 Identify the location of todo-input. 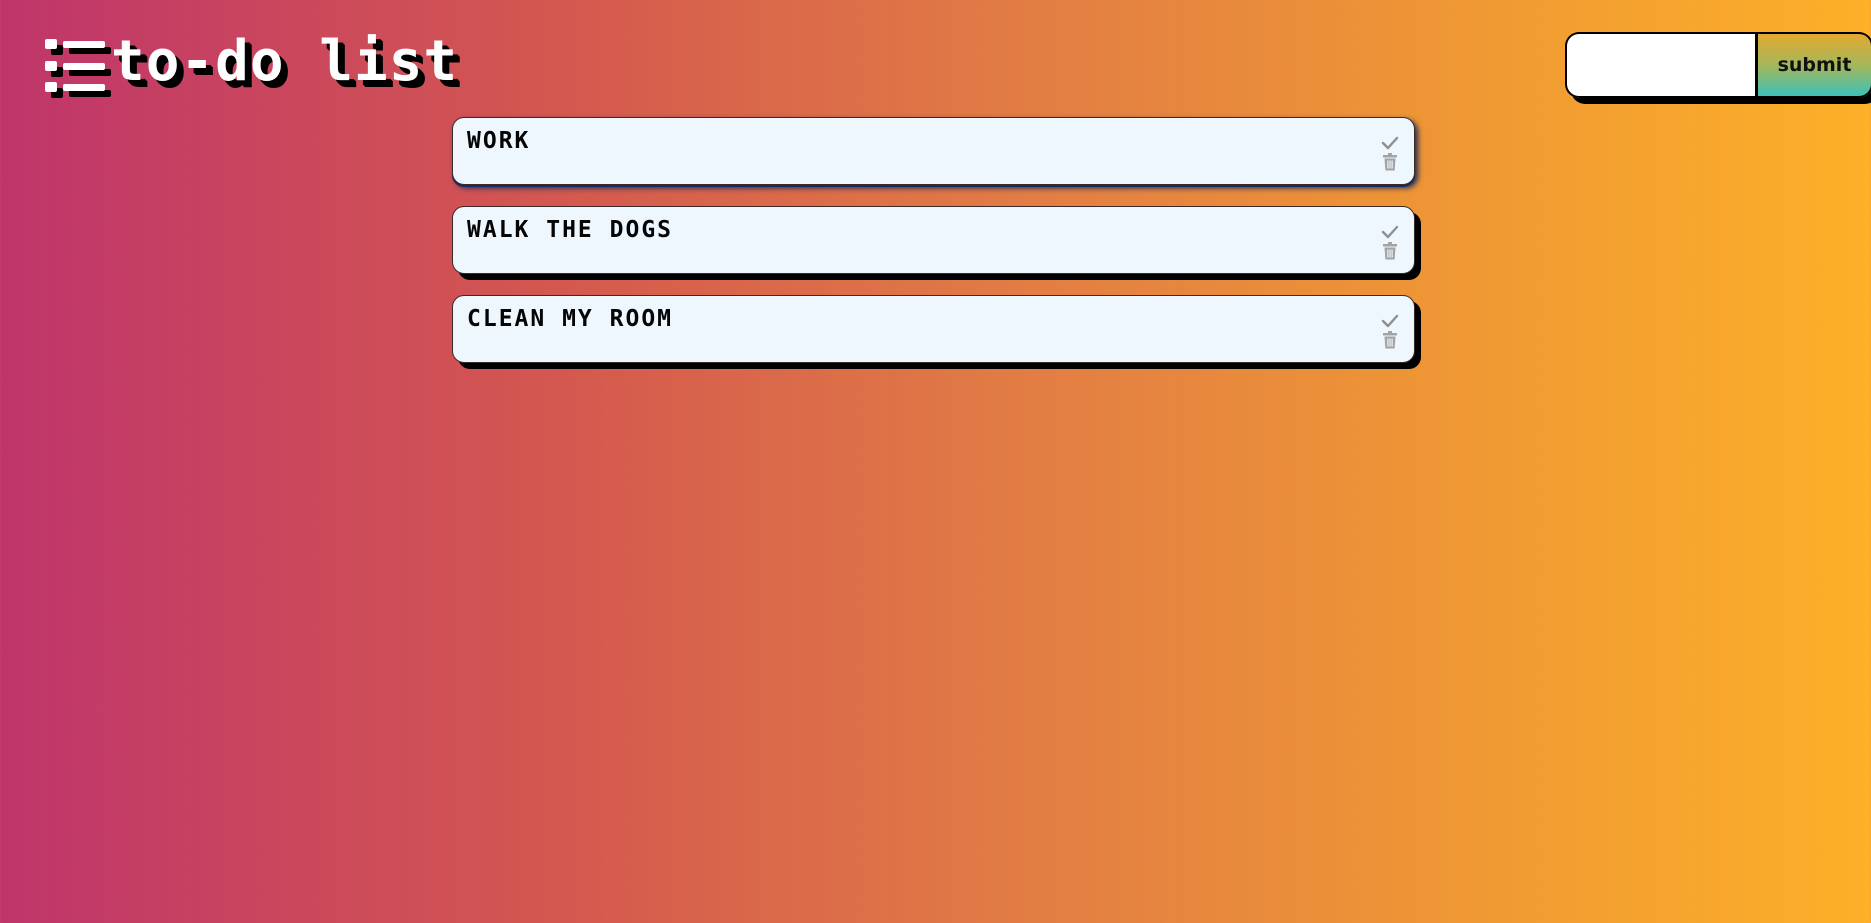
(1660, 65).